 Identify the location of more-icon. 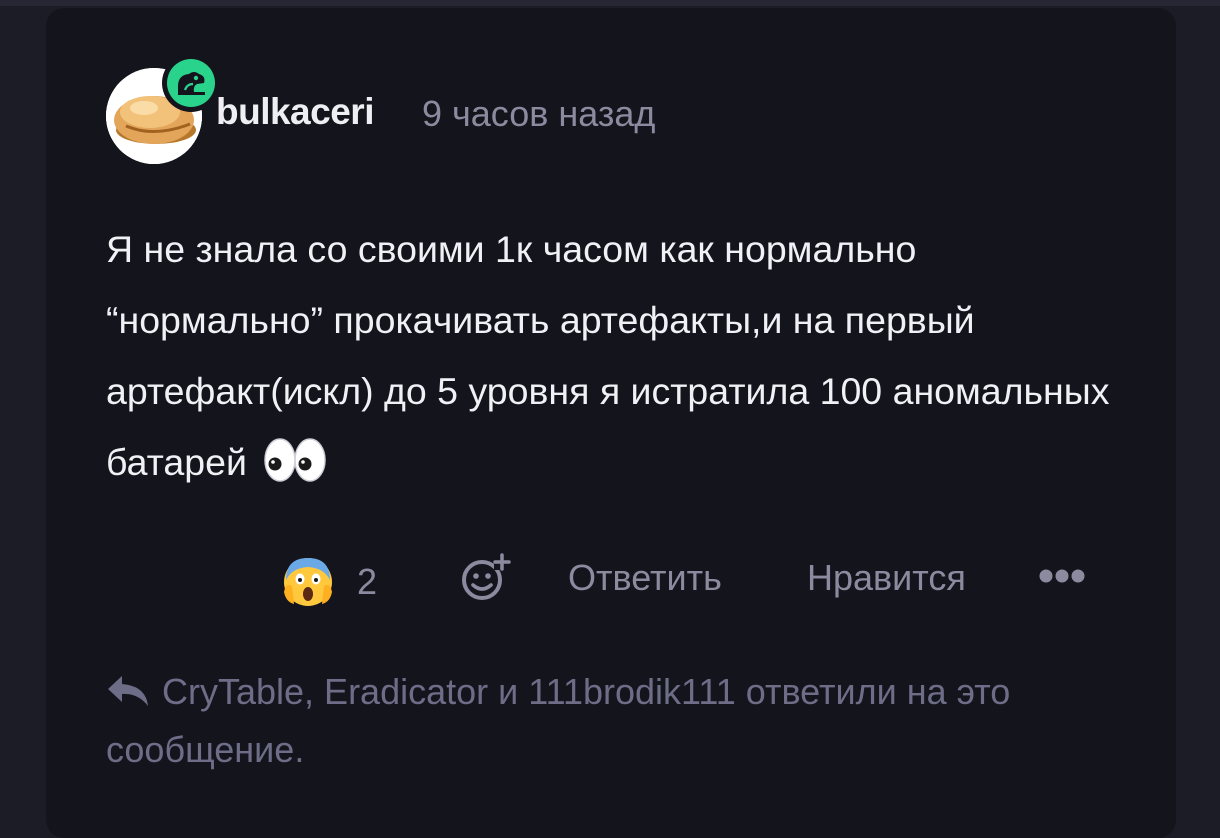
(1062, 576).